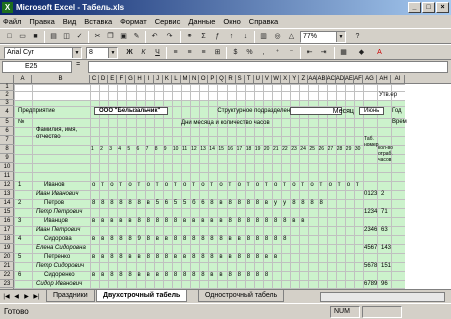 This screenshot has width=451, height=319. Describe the element at coordinates (66, 37) in the screenshot. I see `preview-icon: ◫` at that location.